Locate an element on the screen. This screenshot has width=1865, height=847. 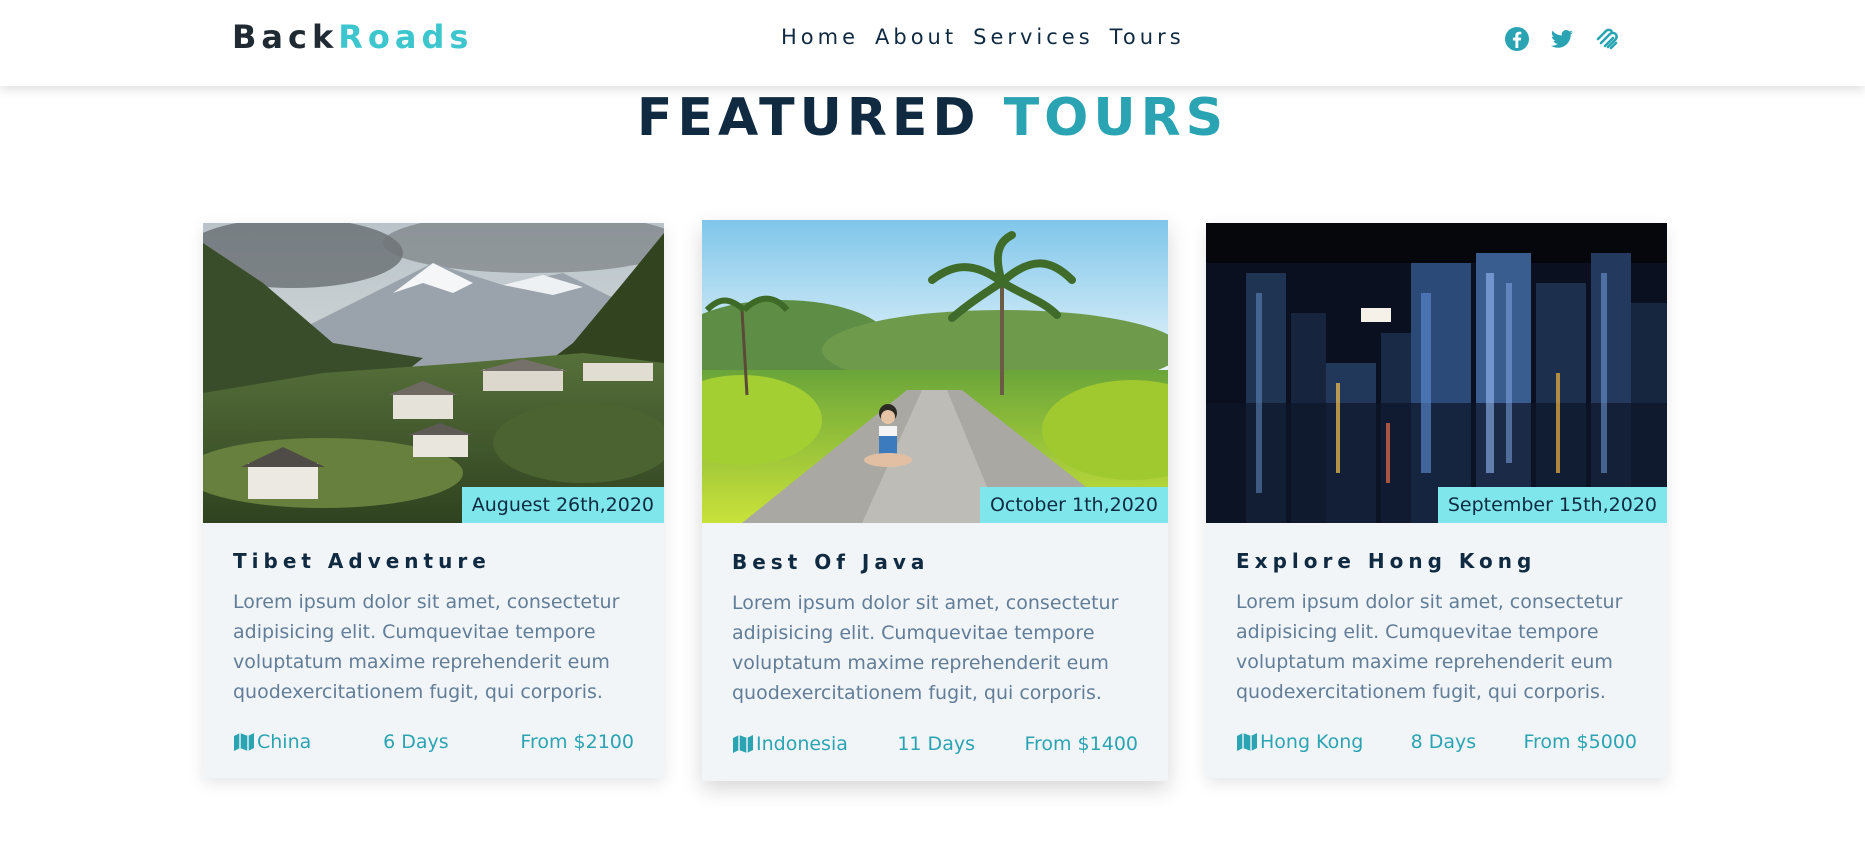
tour-country-label: China is located at coordinates (284, 742).